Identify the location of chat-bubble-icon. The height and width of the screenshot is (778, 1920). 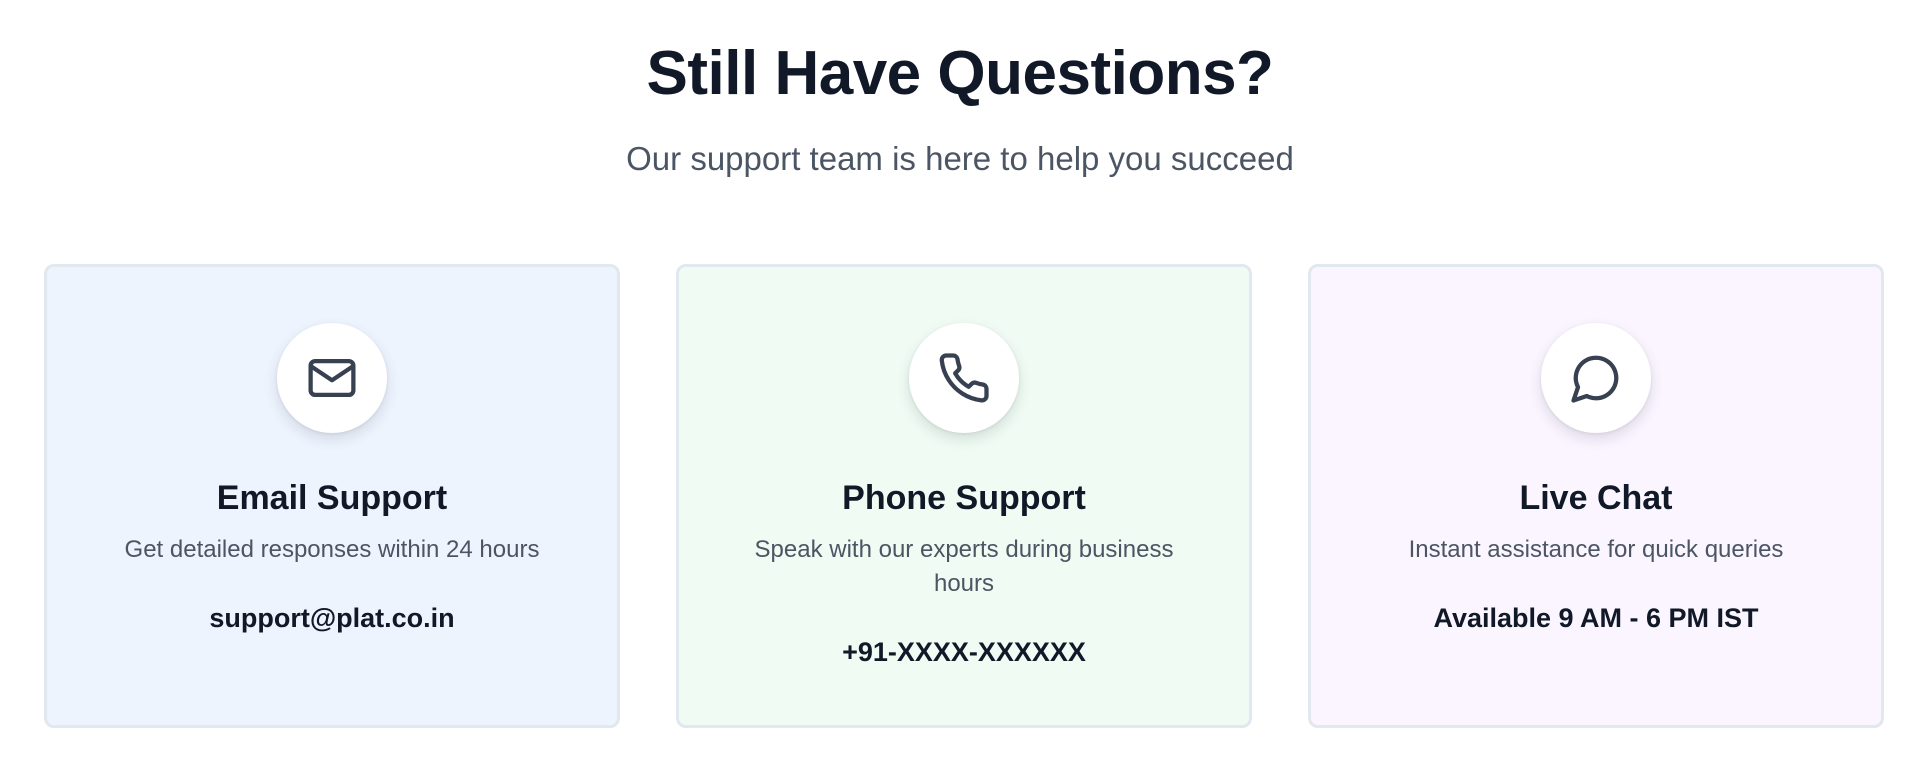
(1595, 379).